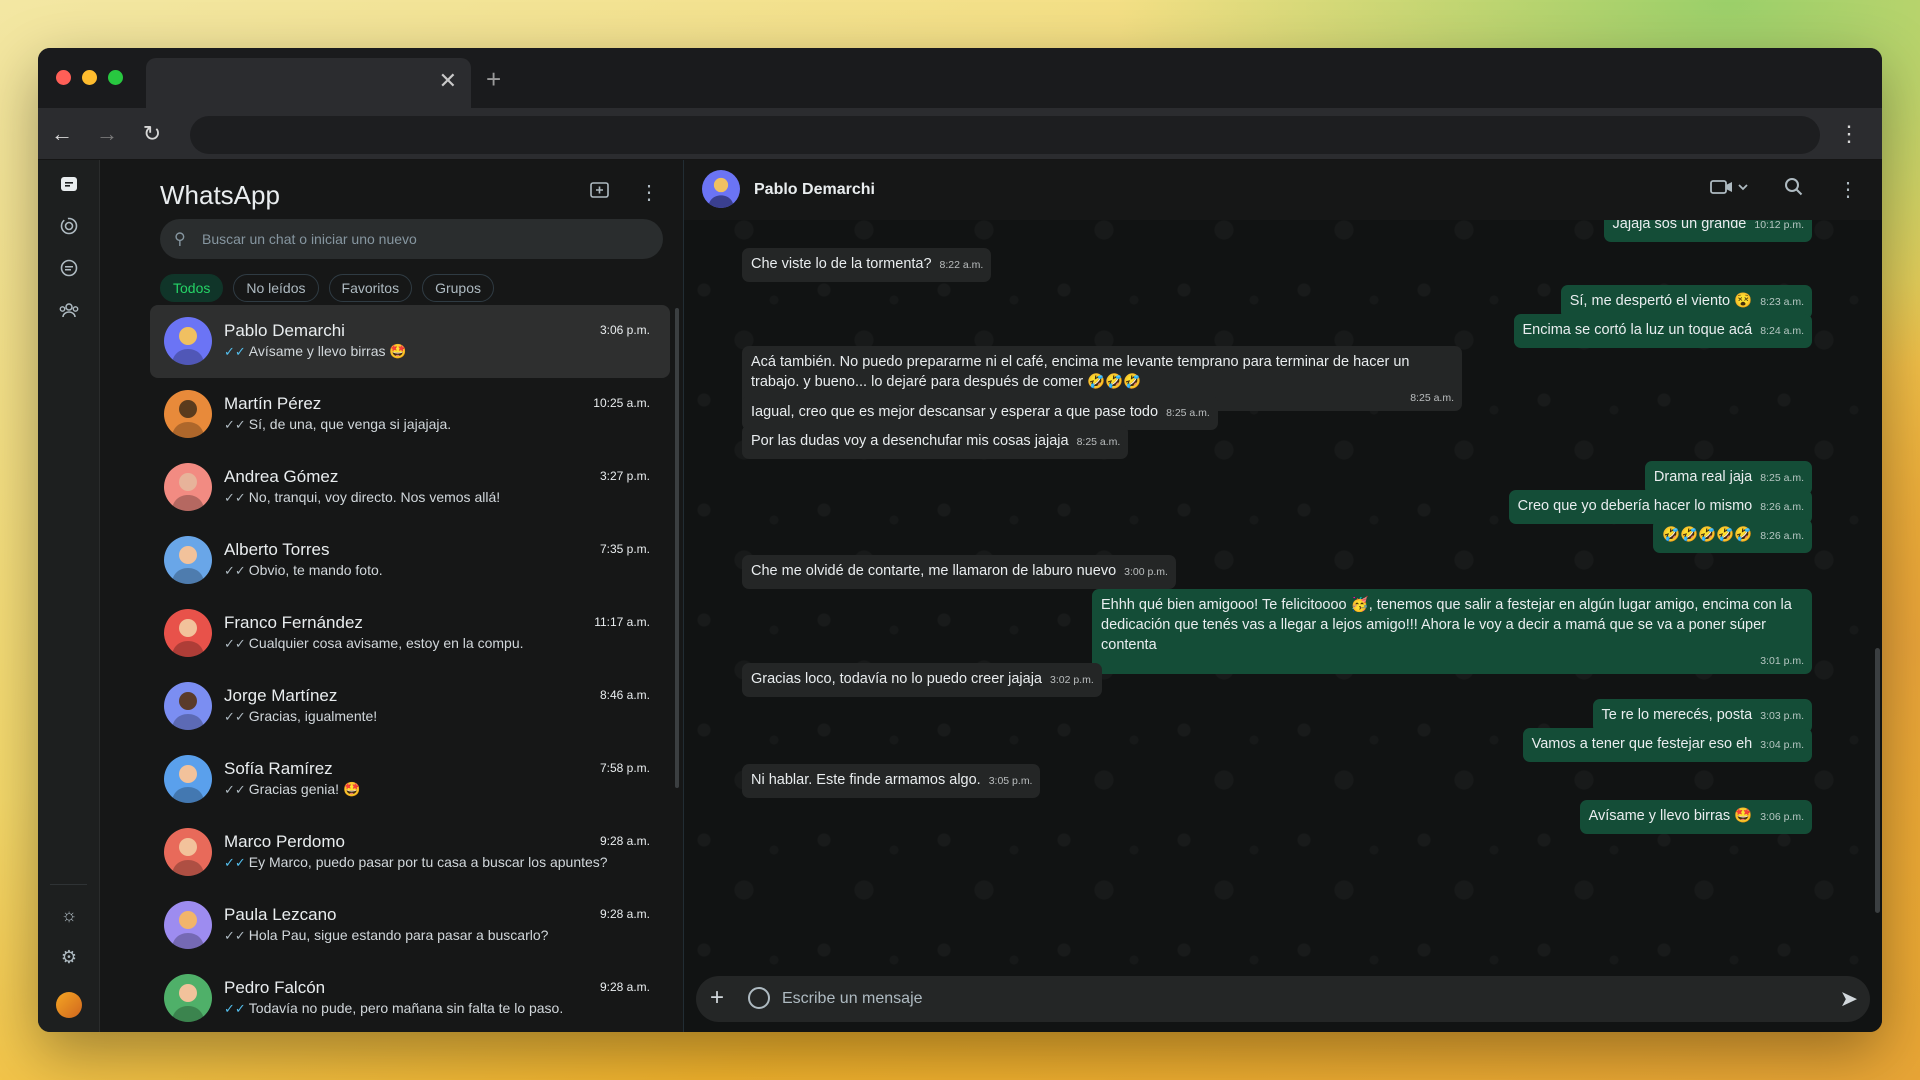  I want to click on message-text: Creo que yo debería hacer lo mismo, so click(1635, 506).